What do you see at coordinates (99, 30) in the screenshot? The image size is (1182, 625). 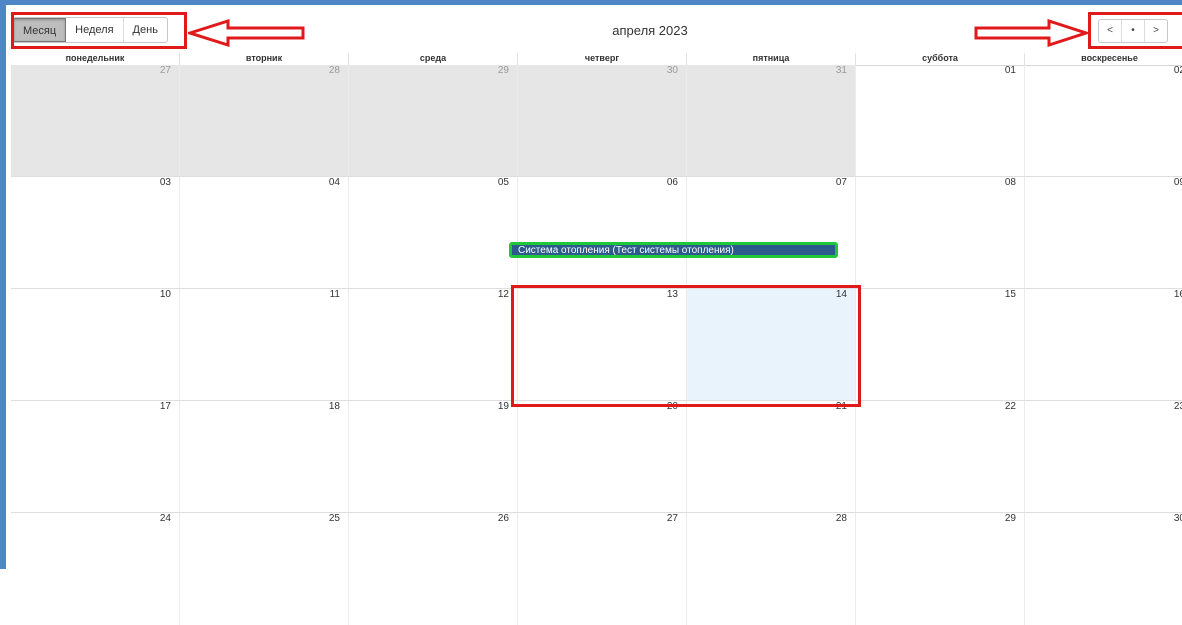 I see `annotation-box-view-switcher` at bounding box center [99, 30].